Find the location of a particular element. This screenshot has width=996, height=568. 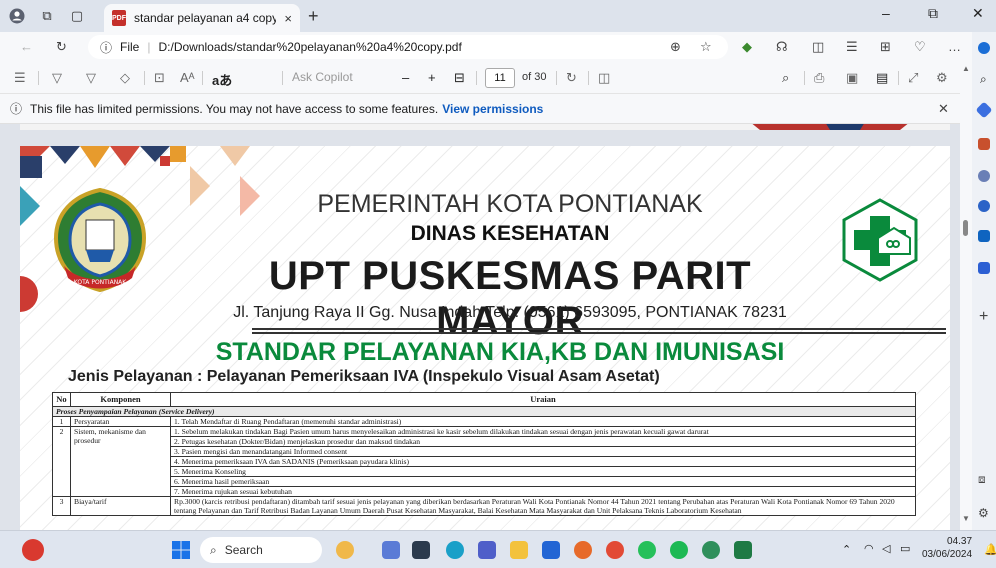

kota-pontianak-emblem: KOTA PONTIANAK is located at coordinates (100, 242).